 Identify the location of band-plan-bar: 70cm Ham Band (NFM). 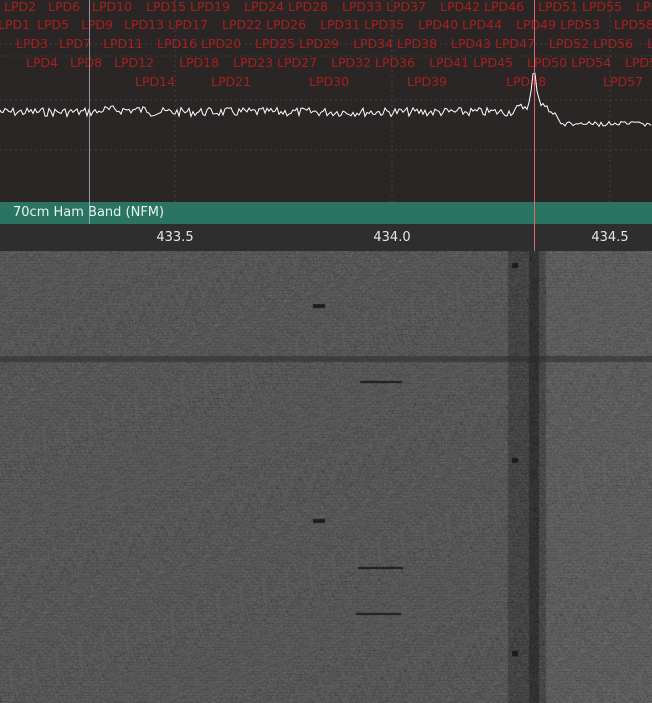
(326, 213).